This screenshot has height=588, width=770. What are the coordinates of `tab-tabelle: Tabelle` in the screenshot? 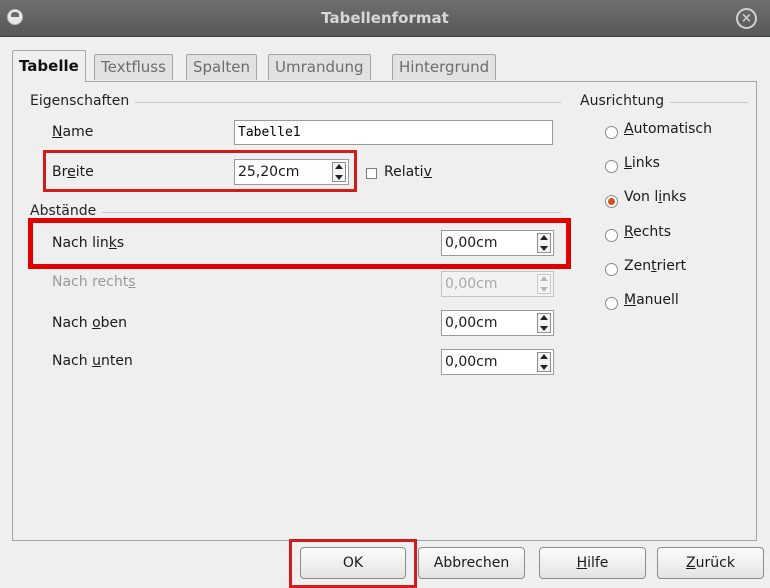 It's located at (49, 66).